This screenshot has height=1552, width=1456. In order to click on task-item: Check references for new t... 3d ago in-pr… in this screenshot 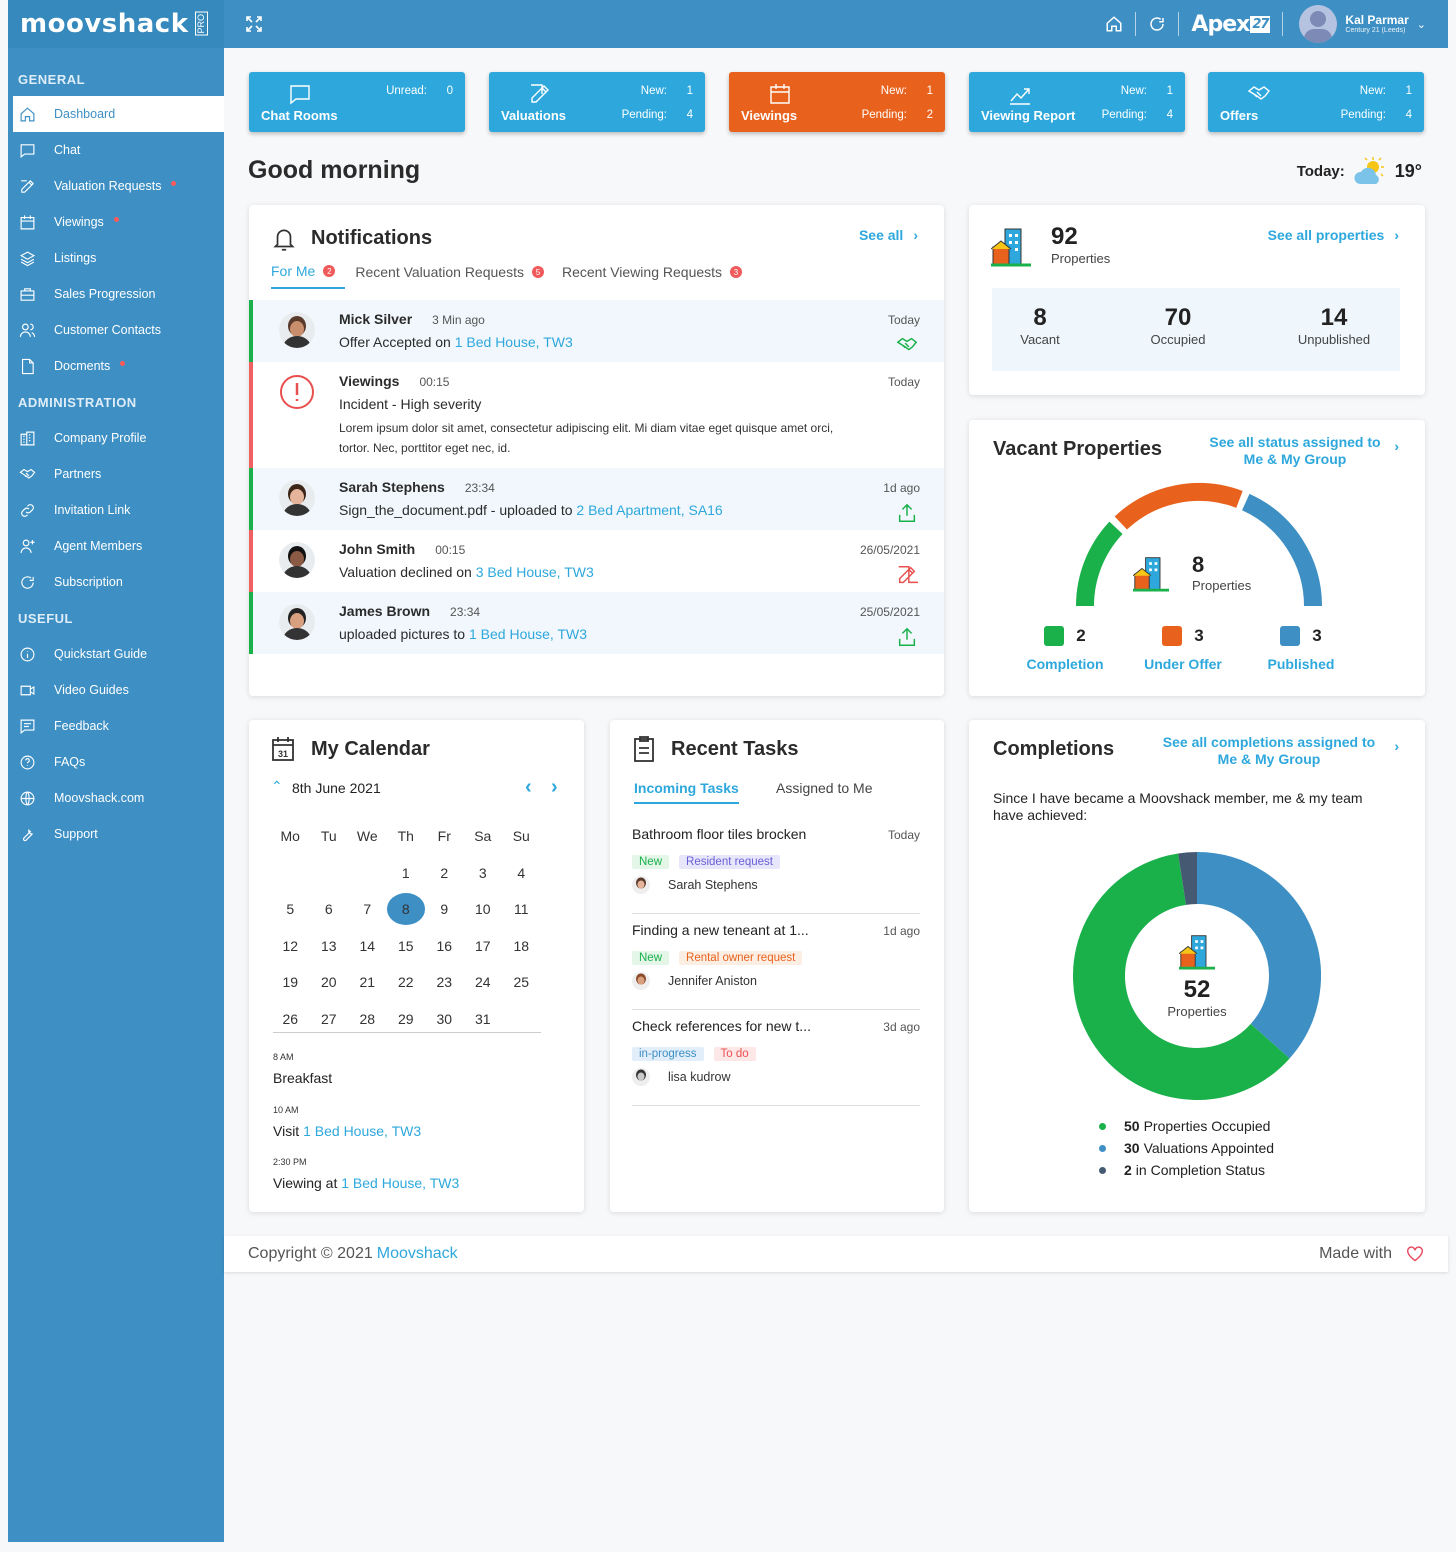, I will do `click(776, 1058)`.